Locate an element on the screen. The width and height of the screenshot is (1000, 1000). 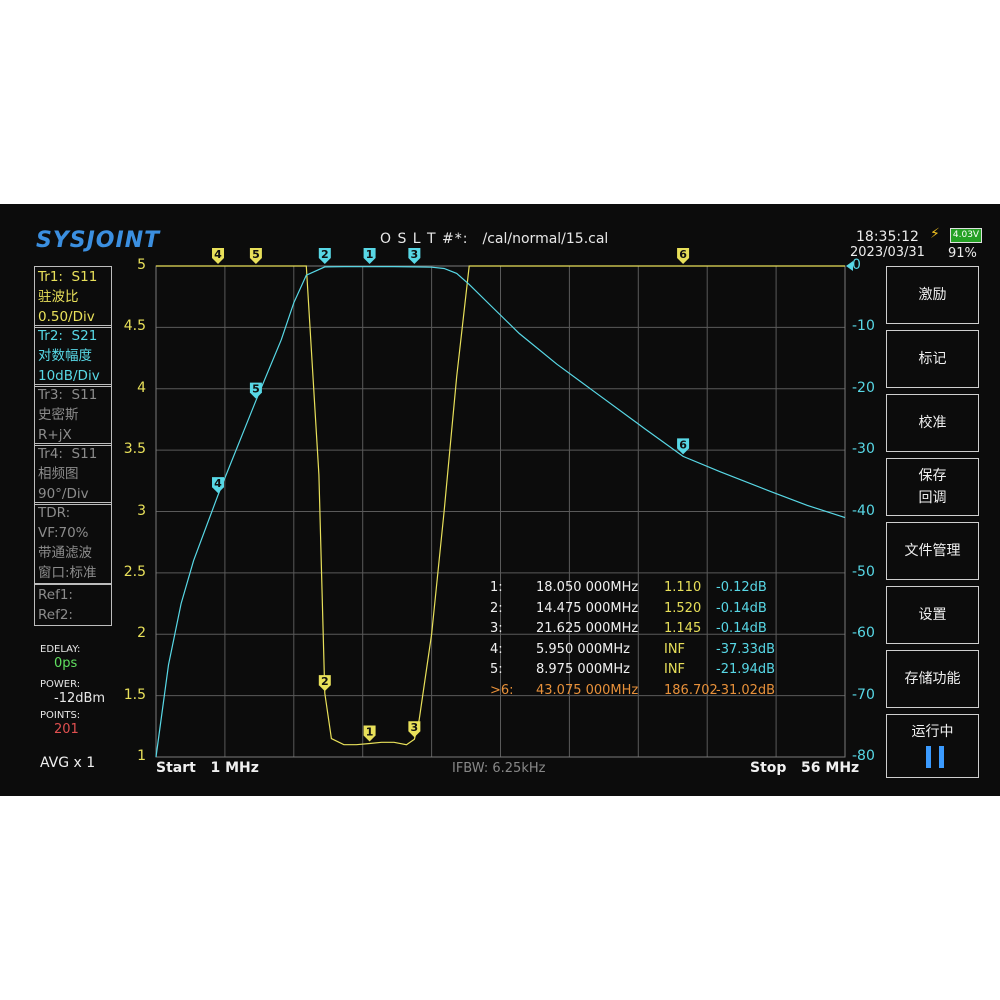
marker-table-row: 2: 14.475 000MHz 1.520 -0.14dB is located at coordinates (638, 611).